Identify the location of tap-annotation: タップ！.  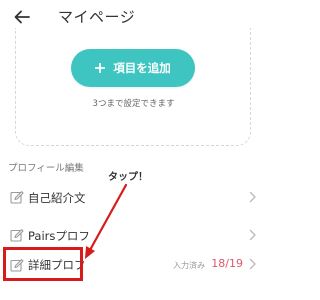
(128, 177).